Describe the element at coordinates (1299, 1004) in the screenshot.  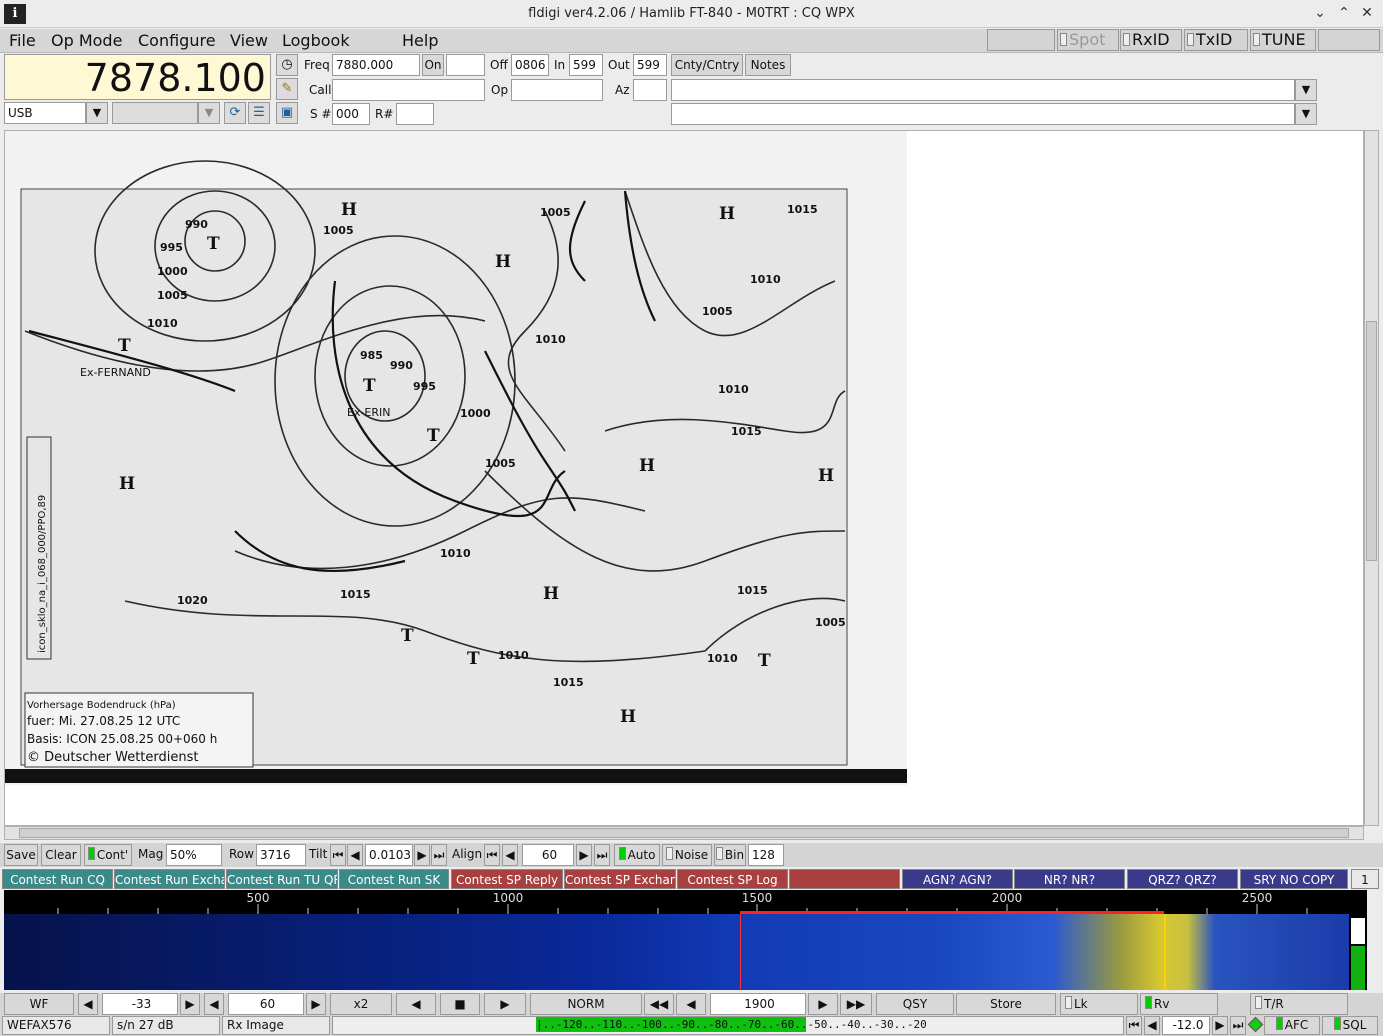
I see `tr-toggle: T/R` at that location.